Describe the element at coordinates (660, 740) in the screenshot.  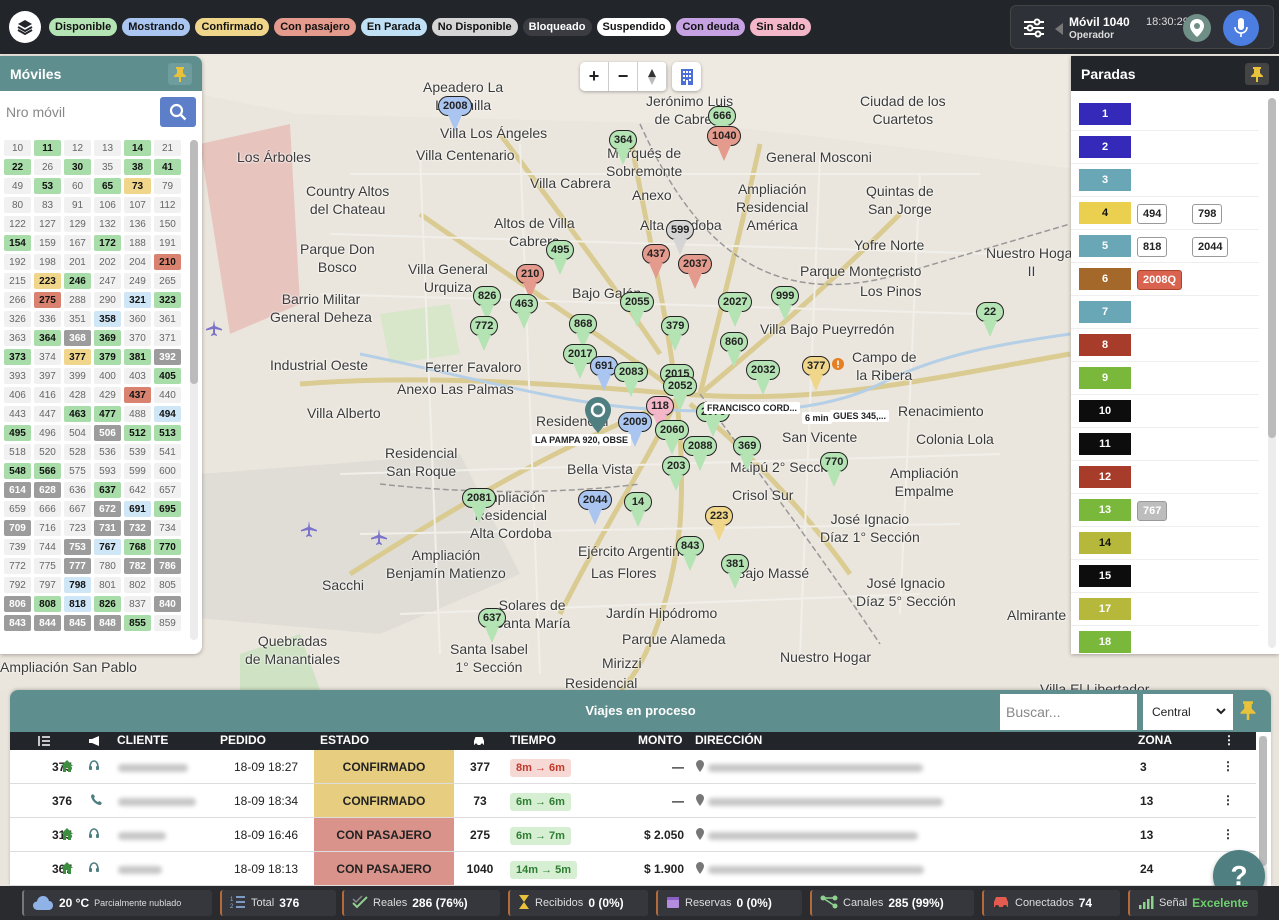
I see `col-monto: MONTO` at that location.